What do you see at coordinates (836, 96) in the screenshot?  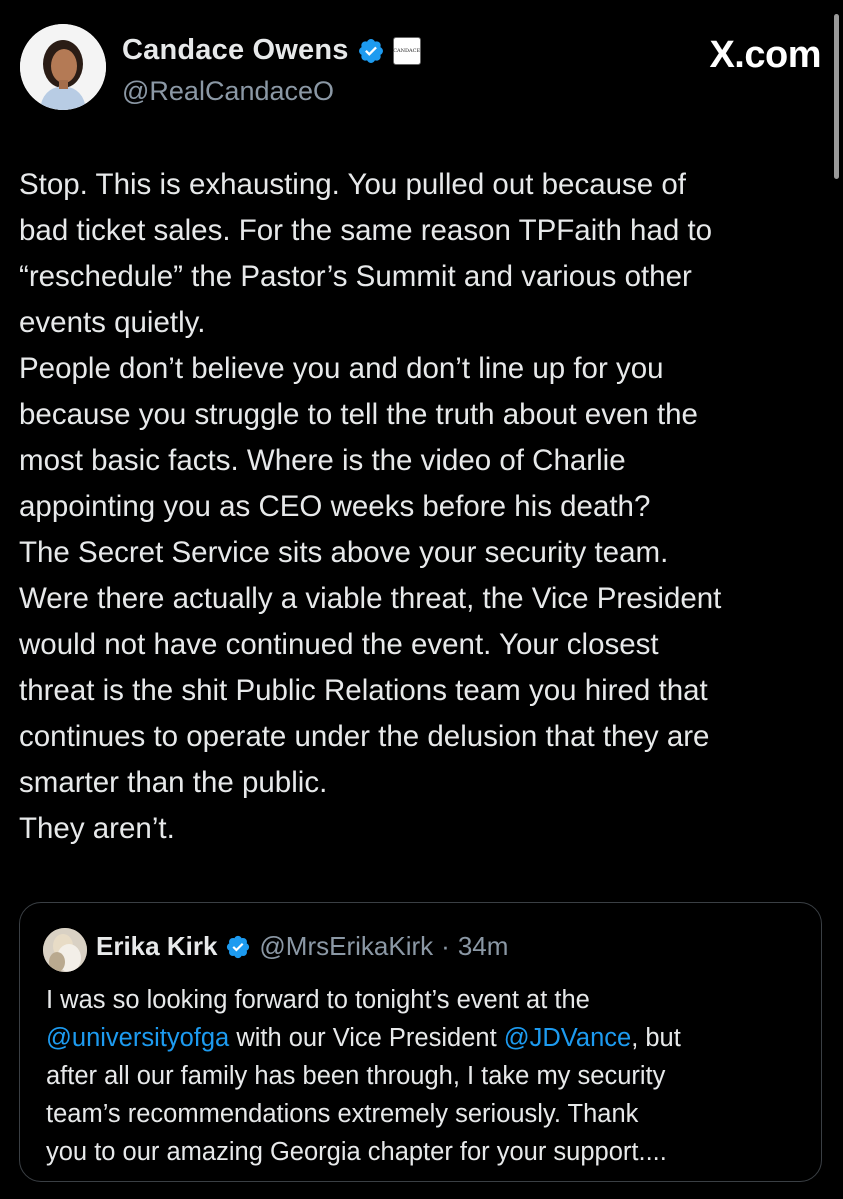 I see `scrollbar` at bounding box center [836, 96].